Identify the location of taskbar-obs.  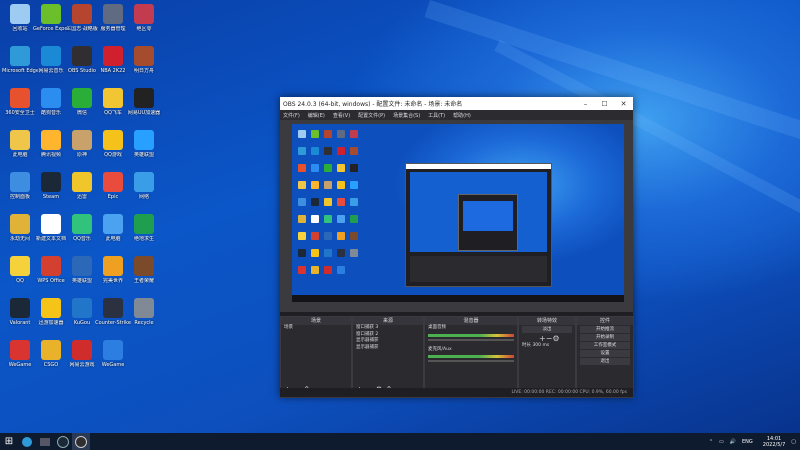
(81, 441).